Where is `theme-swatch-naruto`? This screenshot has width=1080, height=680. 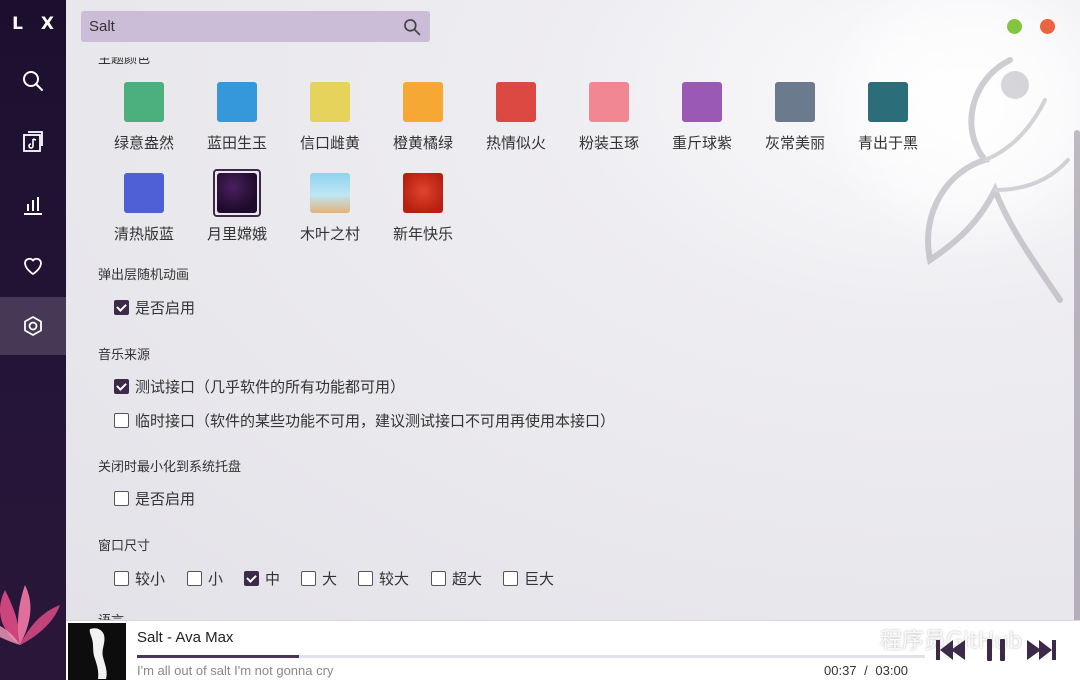 theme-swatch-naruto is located at coordinates (330, 193).